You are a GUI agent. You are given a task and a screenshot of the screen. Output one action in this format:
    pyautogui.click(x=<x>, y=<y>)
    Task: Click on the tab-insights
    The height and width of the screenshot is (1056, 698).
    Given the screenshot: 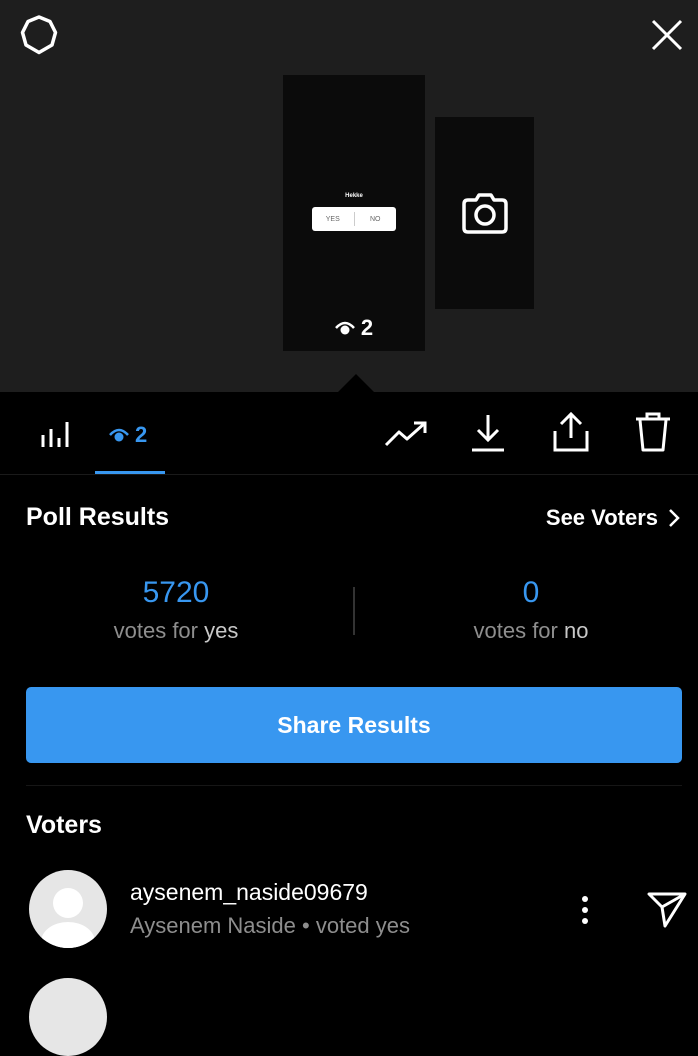 What is the action you would take?
    pyautogui.click(x=55, y=434)
    